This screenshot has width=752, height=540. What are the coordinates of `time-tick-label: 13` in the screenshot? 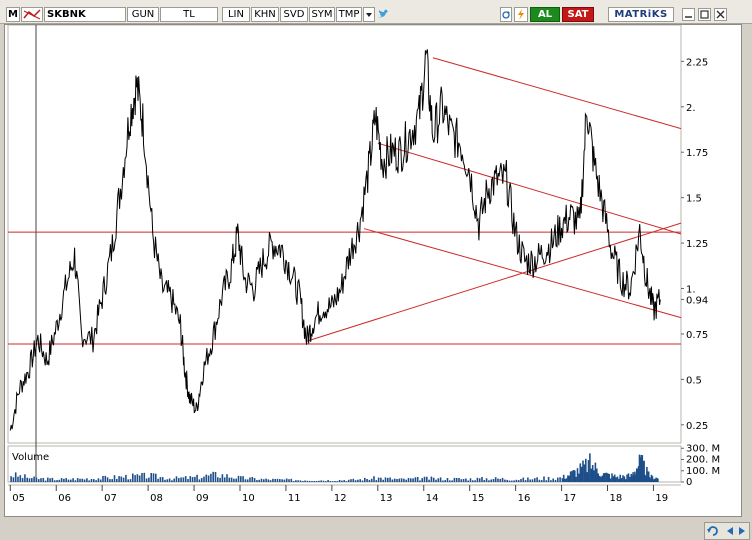 It's located at (386, 498).